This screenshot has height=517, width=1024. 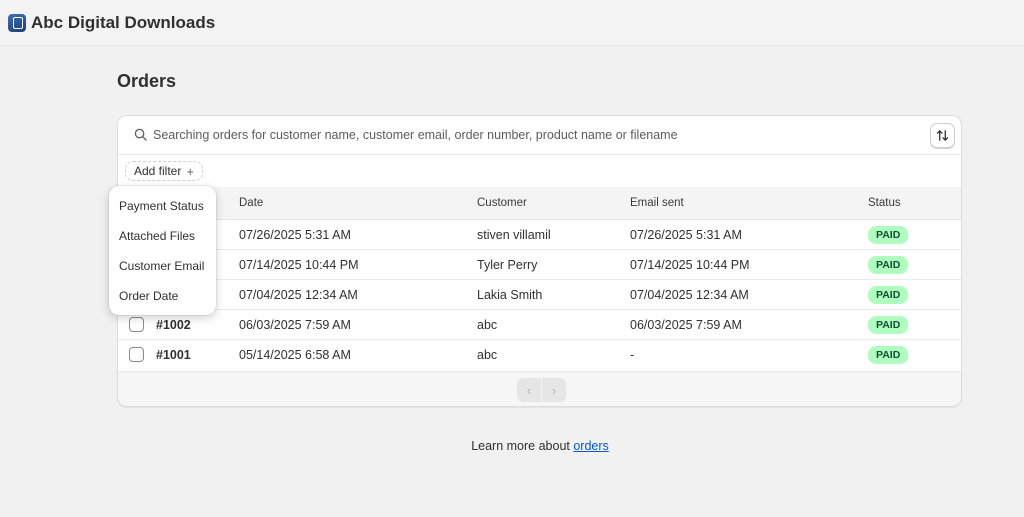 What do you see at coordinates (514, 235) in the screenshot?
I see `customer-name: stiven villamil` at bounding box center [514, 235].